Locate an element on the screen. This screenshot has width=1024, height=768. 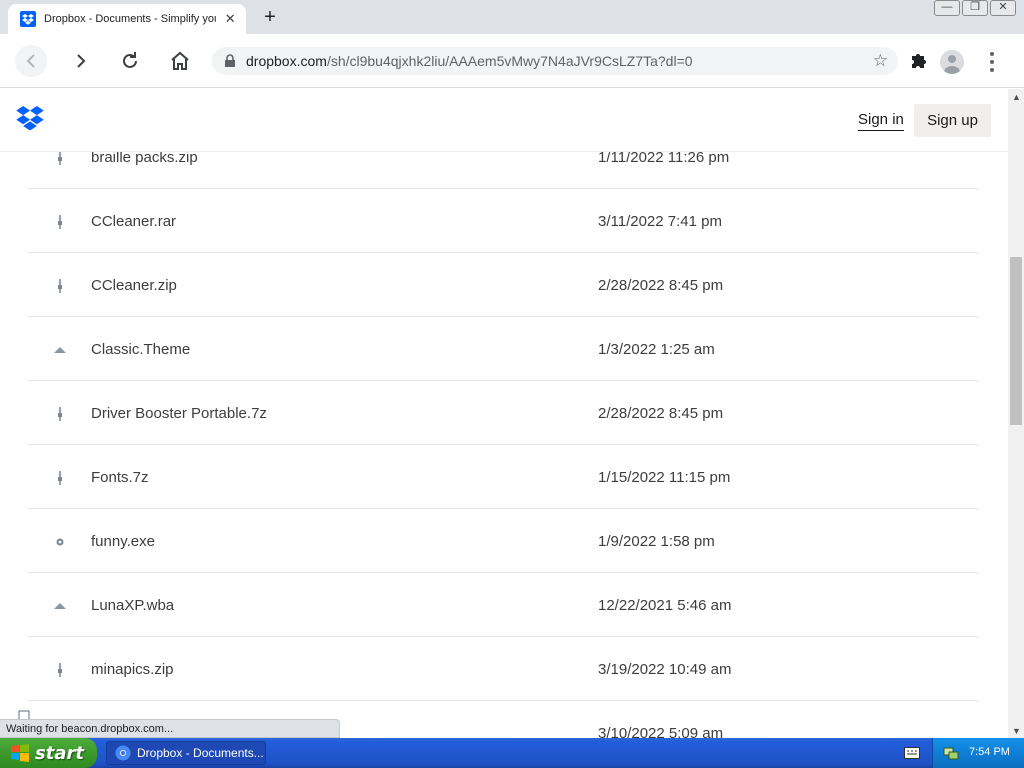
forward-button is located at coordinates (81, 61).